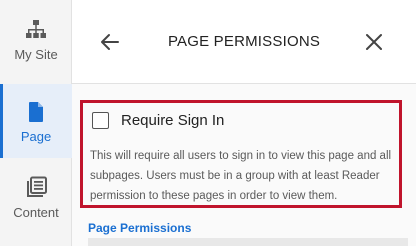  Describe the element at coordinates (36, 199) in the screenshot. I see `sidebar-item-content: Content` at that location.